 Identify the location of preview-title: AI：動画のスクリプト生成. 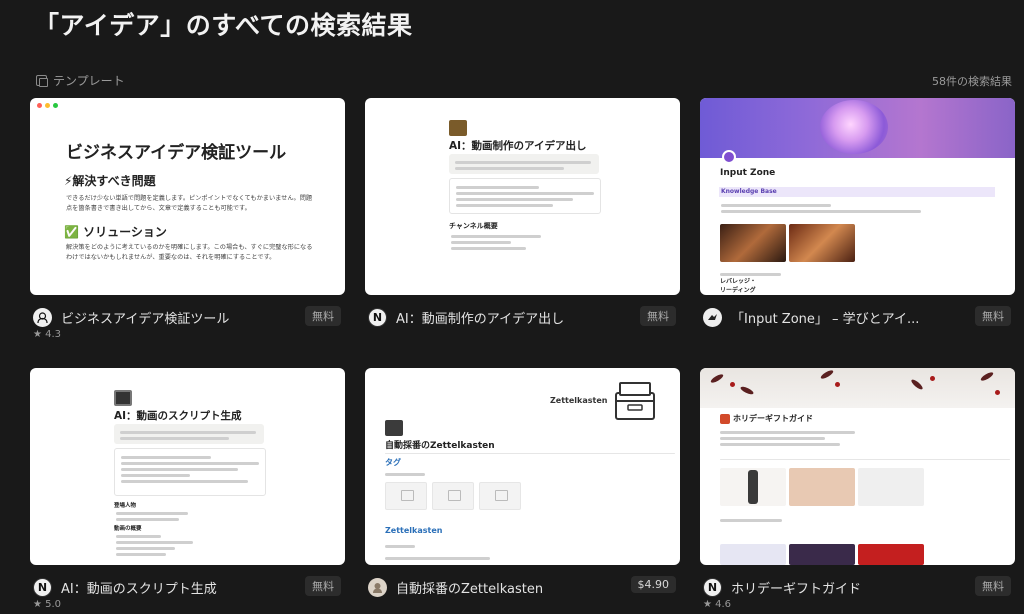
(178, 416).